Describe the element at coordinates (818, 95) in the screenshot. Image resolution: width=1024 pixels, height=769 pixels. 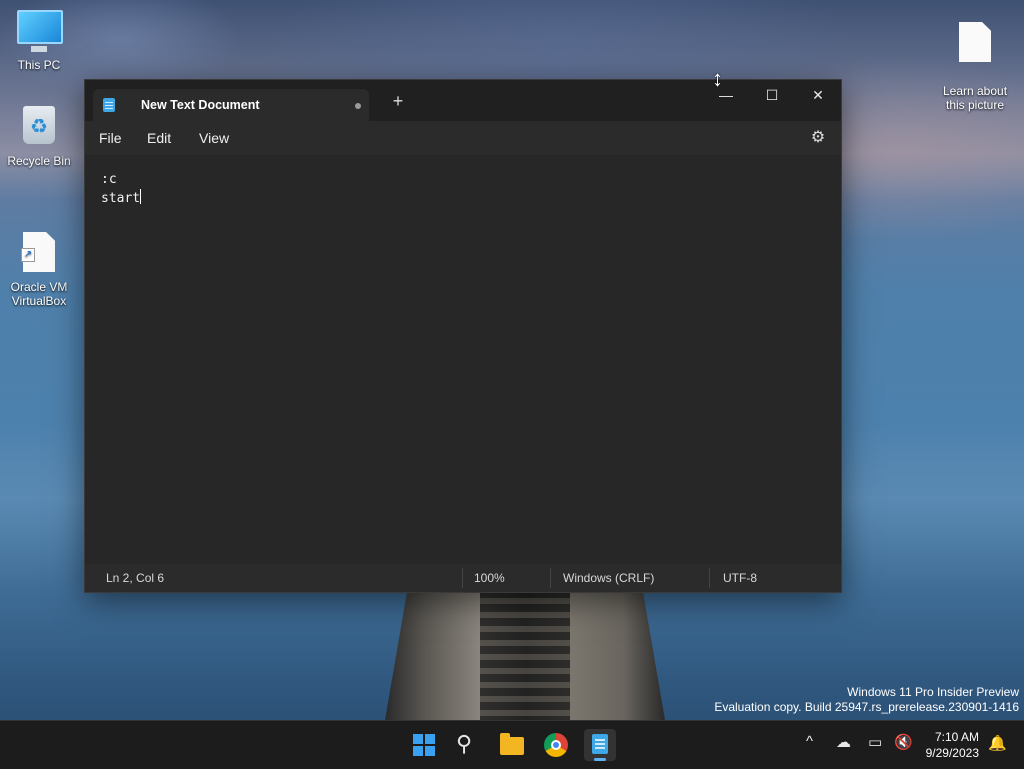
I see `close-button: ✕` at that location.